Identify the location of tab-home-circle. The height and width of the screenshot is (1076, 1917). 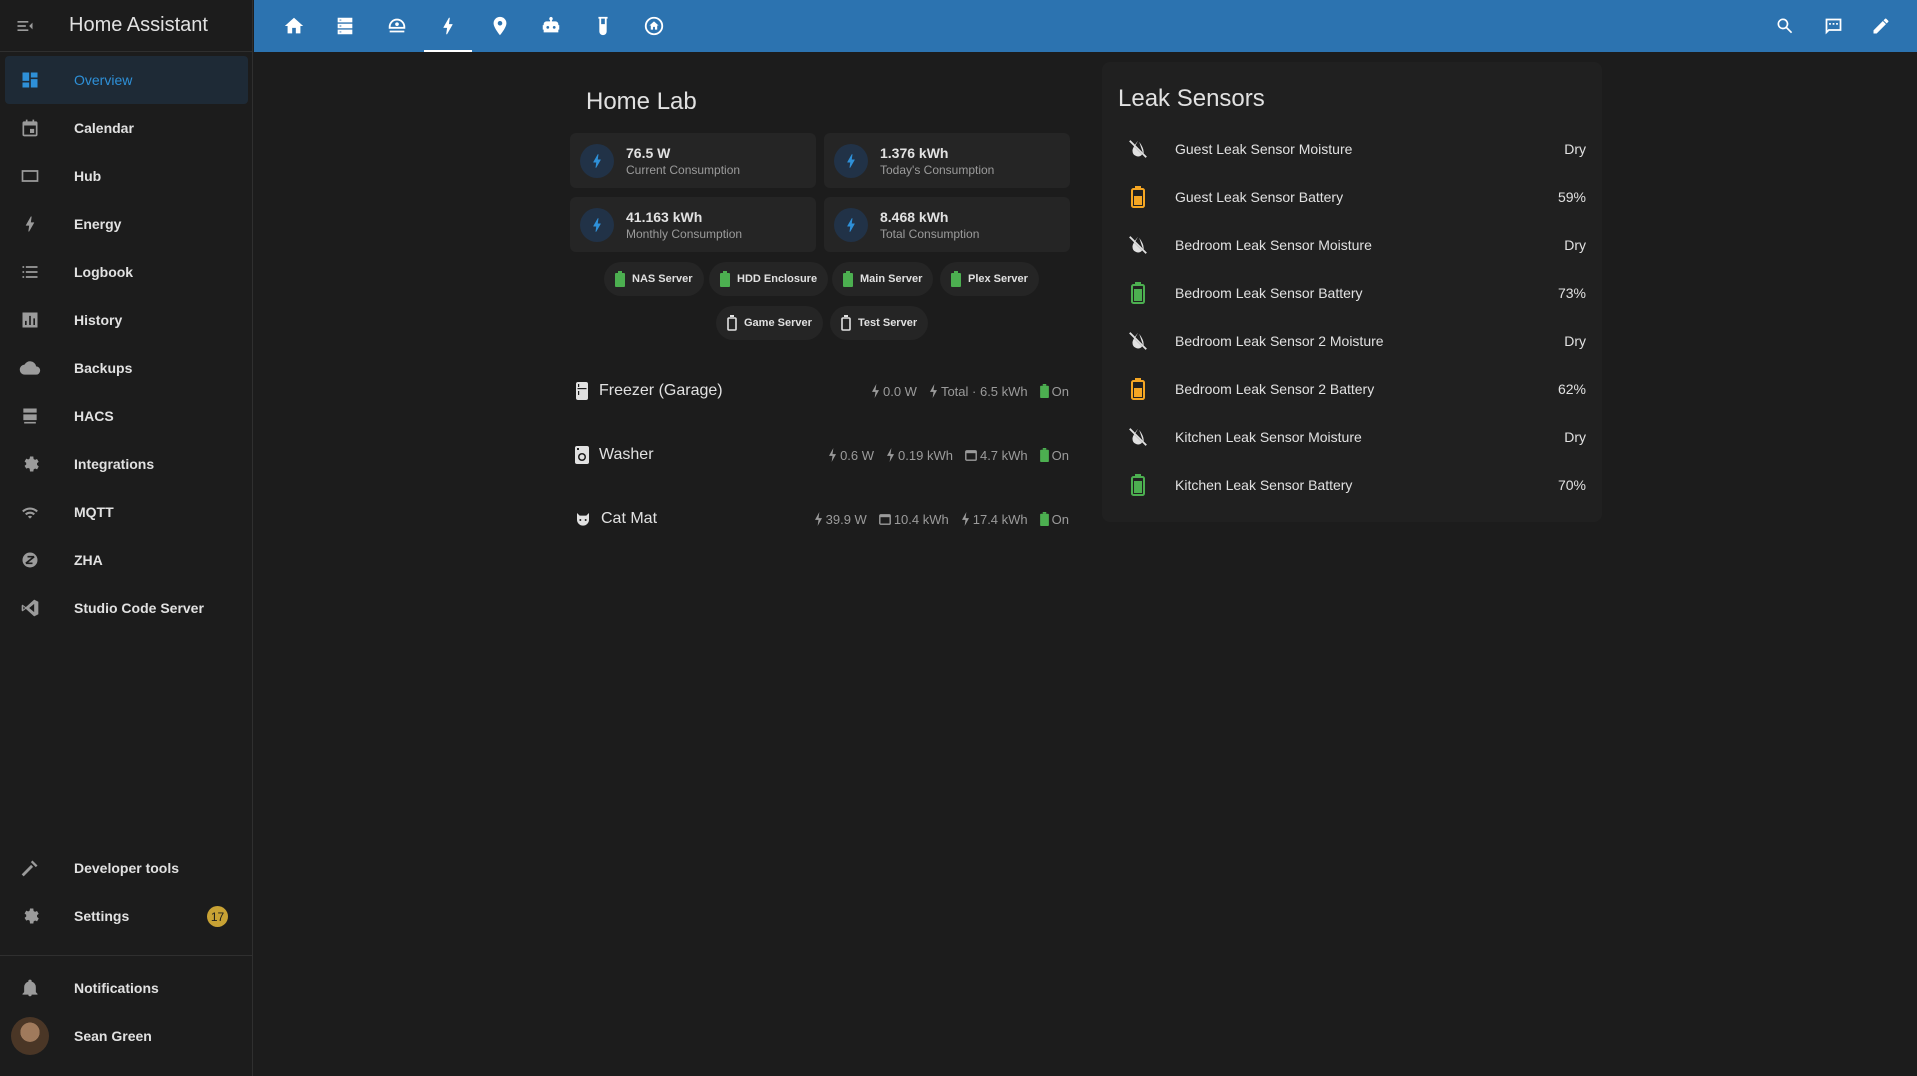
(654, 26).